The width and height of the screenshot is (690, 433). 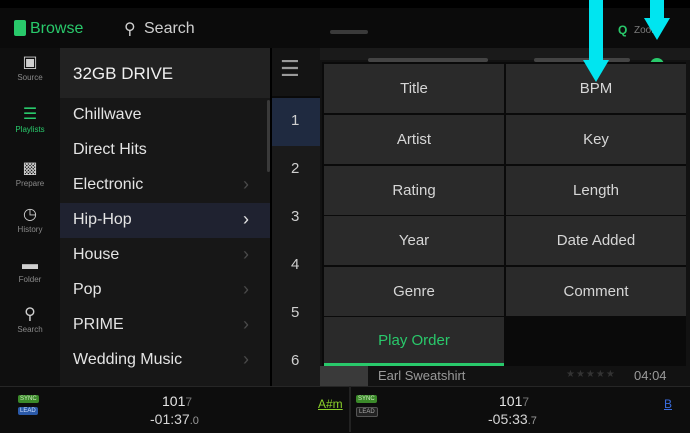 I want to click on left-deck-bpm: 1017, so click(x=177, y=401).